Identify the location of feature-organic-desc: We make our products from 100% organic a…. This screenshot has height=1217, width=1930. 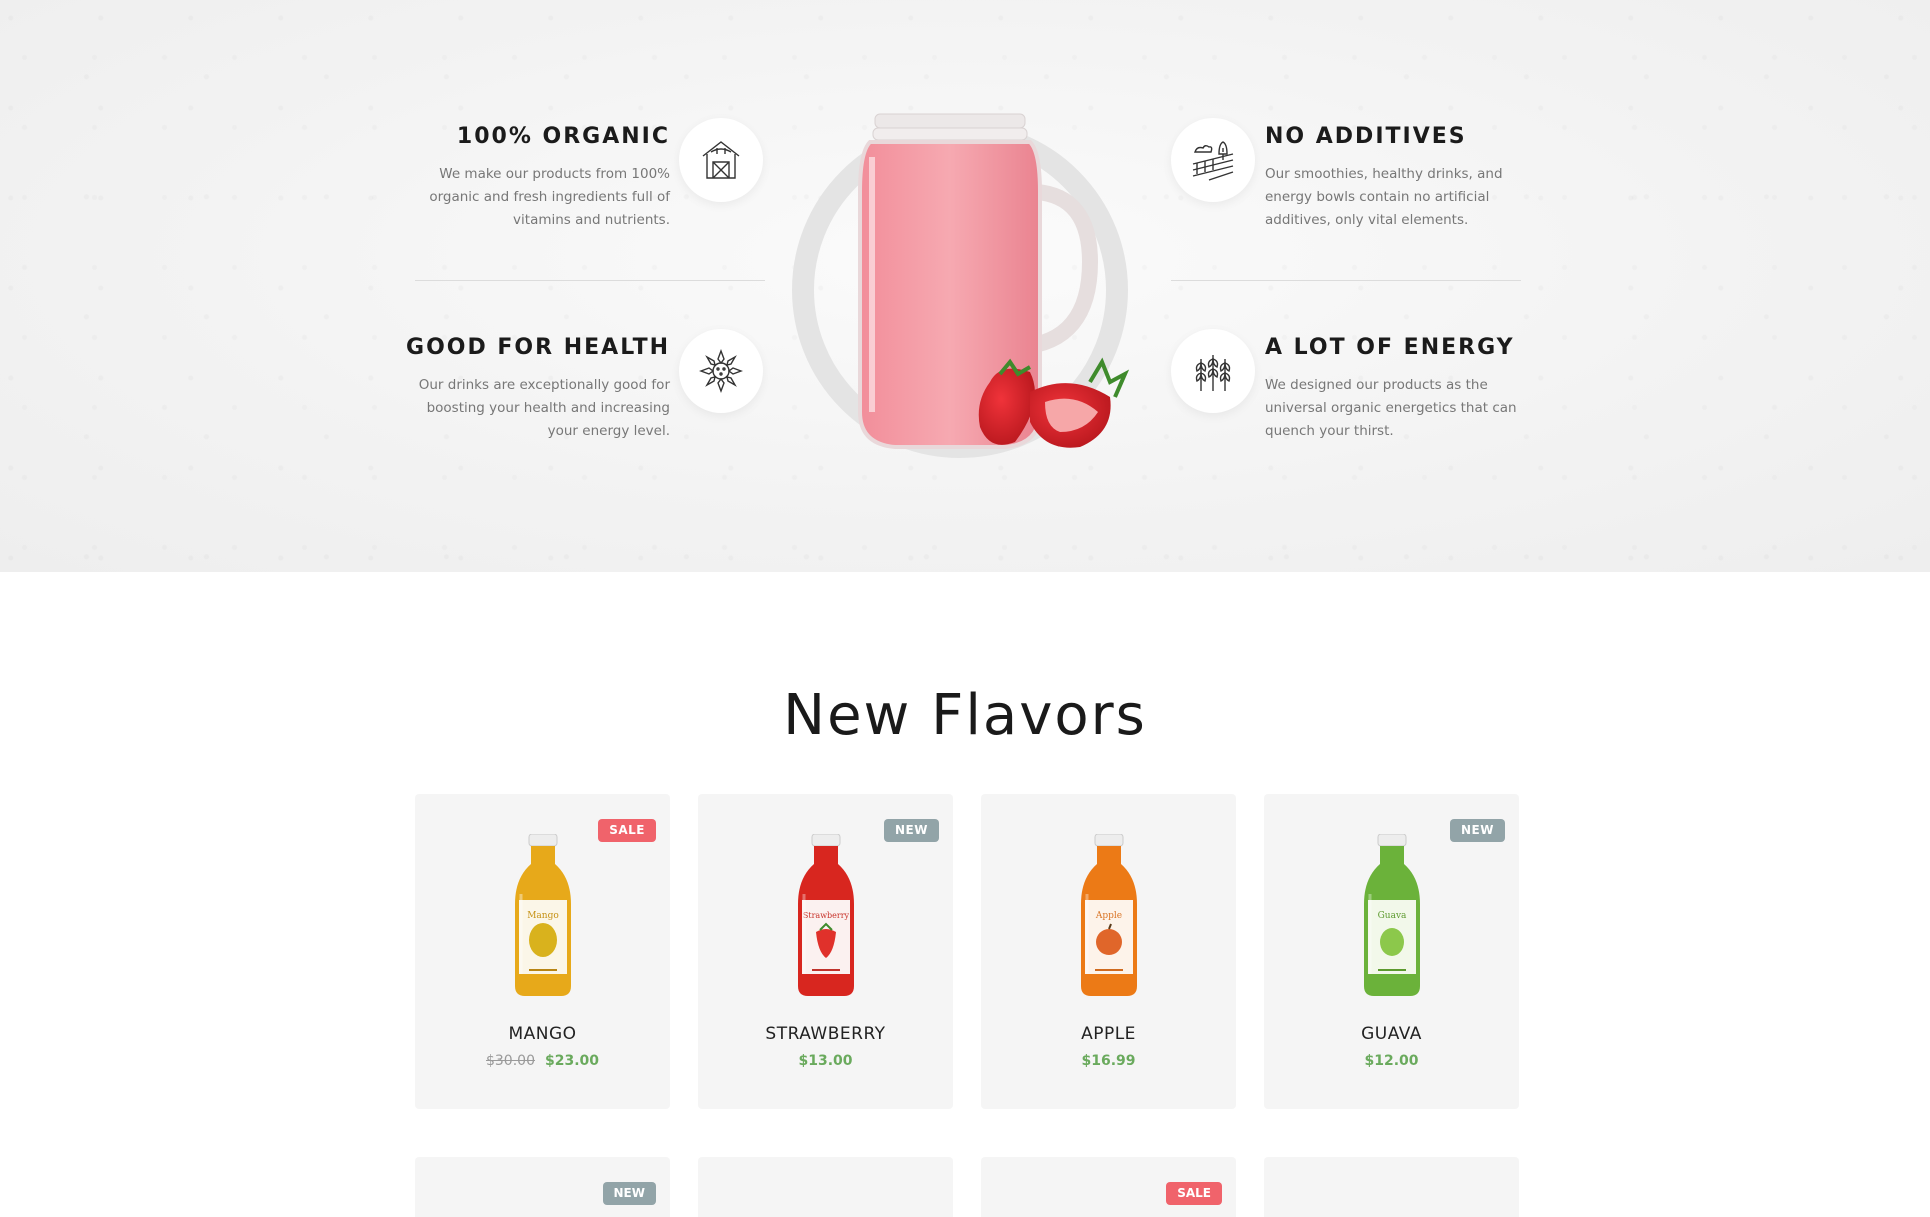
(549, 197).